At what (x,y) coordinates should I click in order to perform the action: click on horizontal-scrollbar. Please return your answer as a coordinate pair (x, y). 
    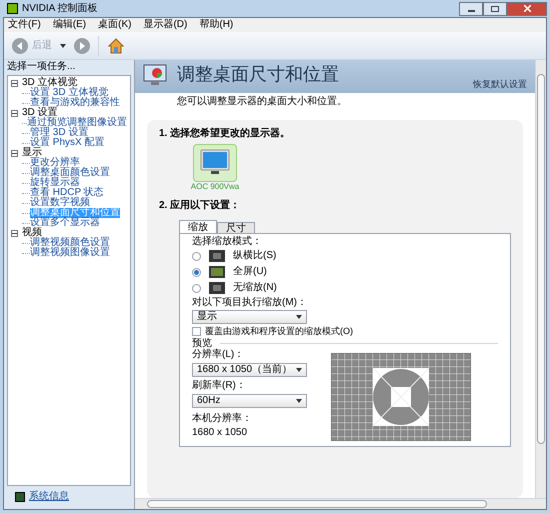
    Looking at the image, I should click on (340, 503).